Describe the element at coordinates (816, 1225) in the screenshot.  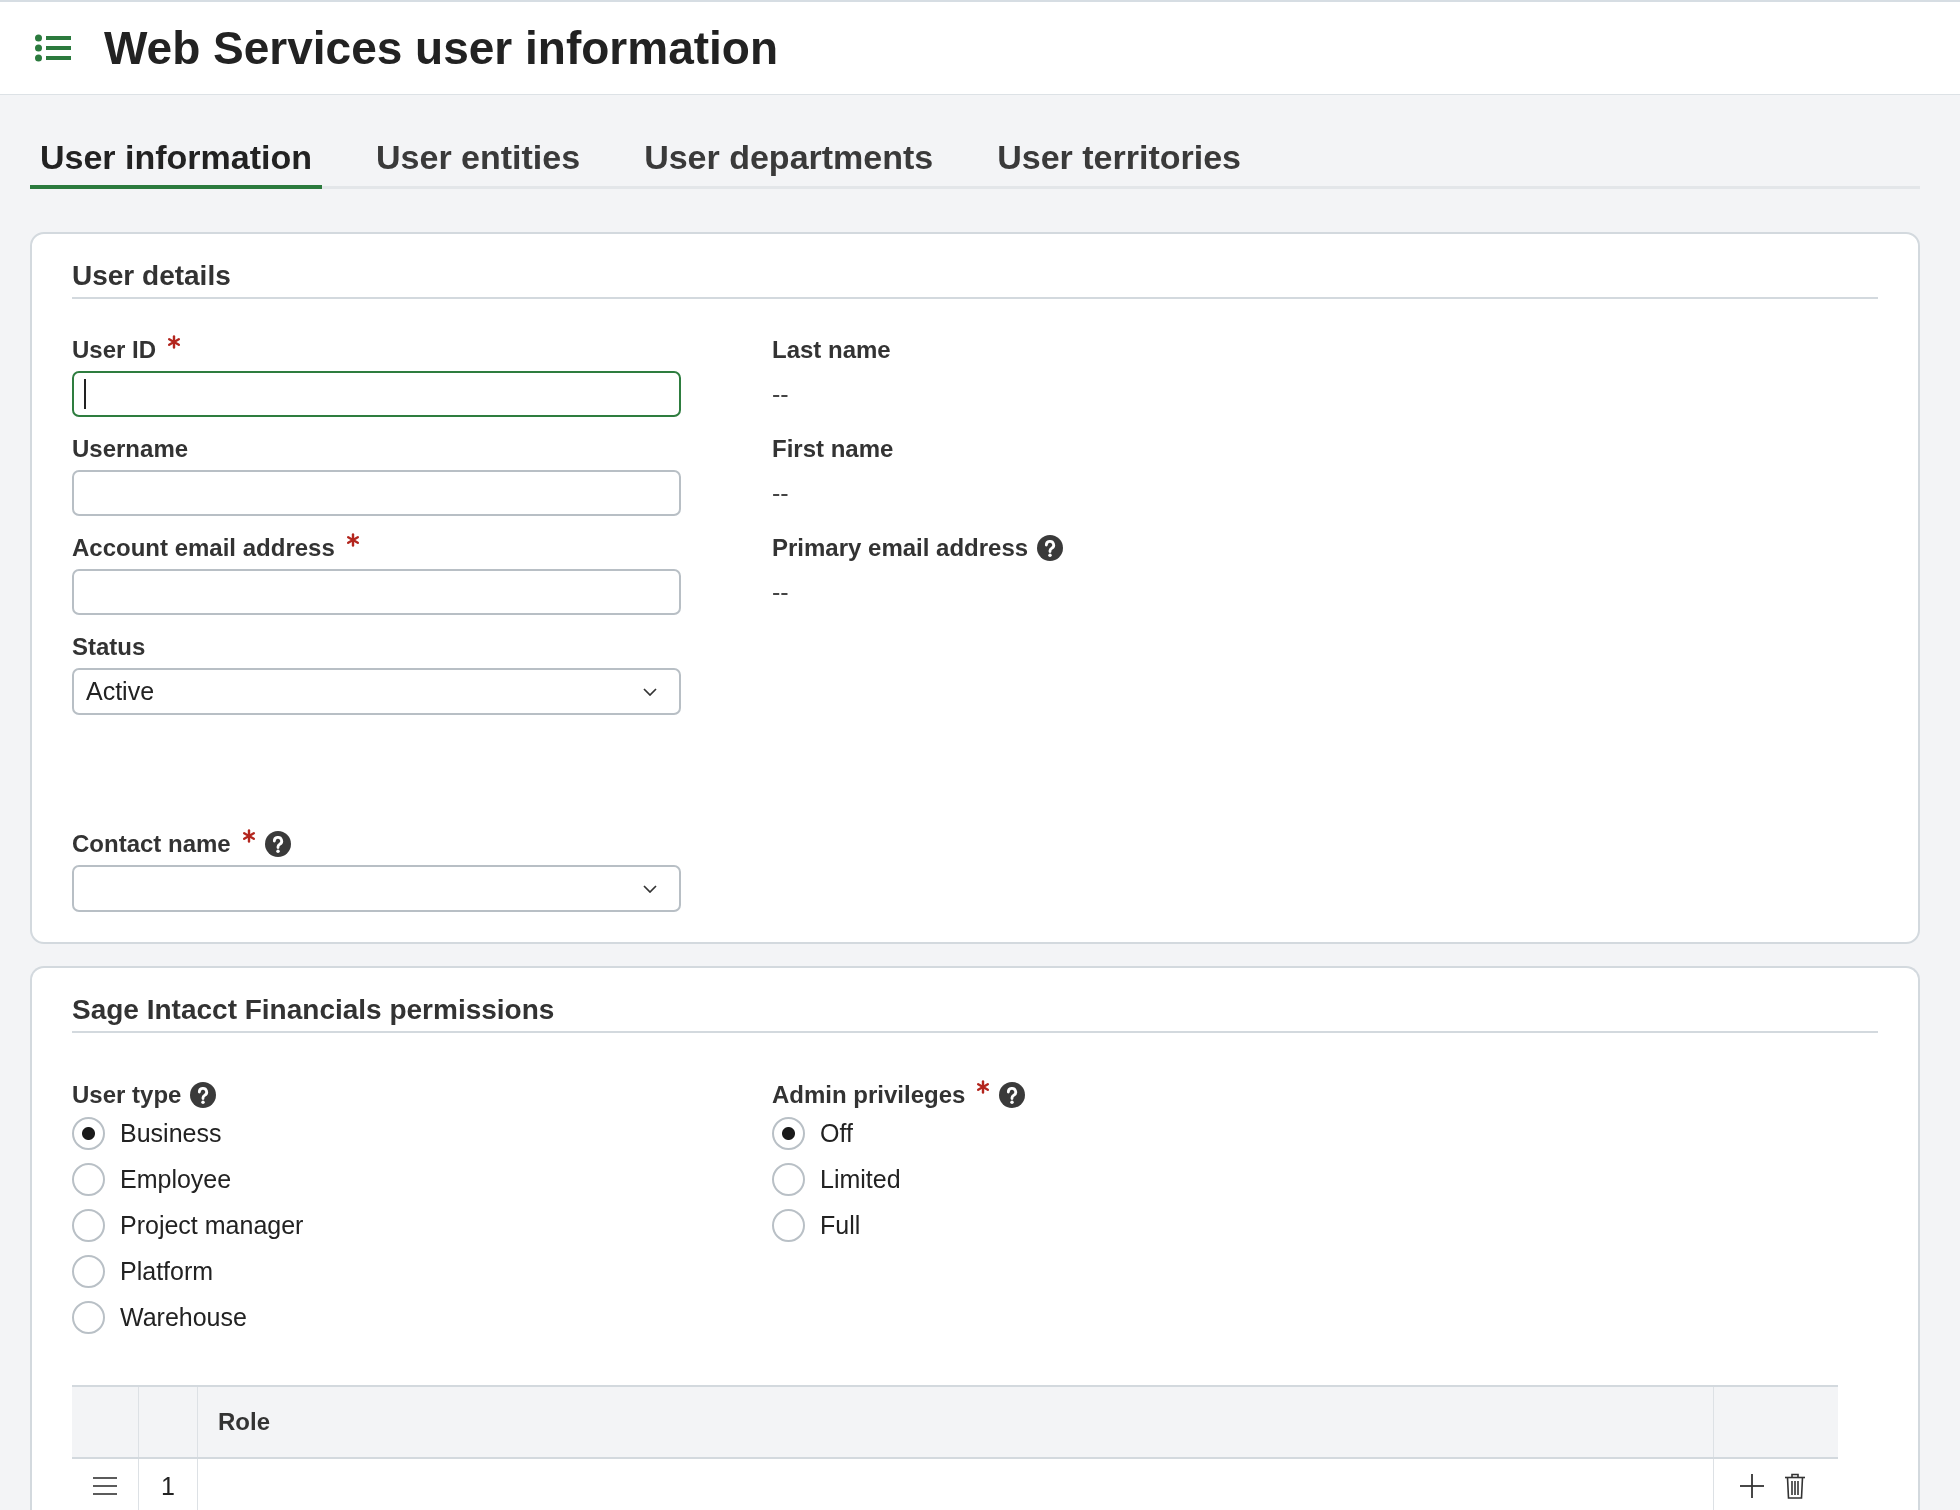
I see `radio-option: Full` at that location.